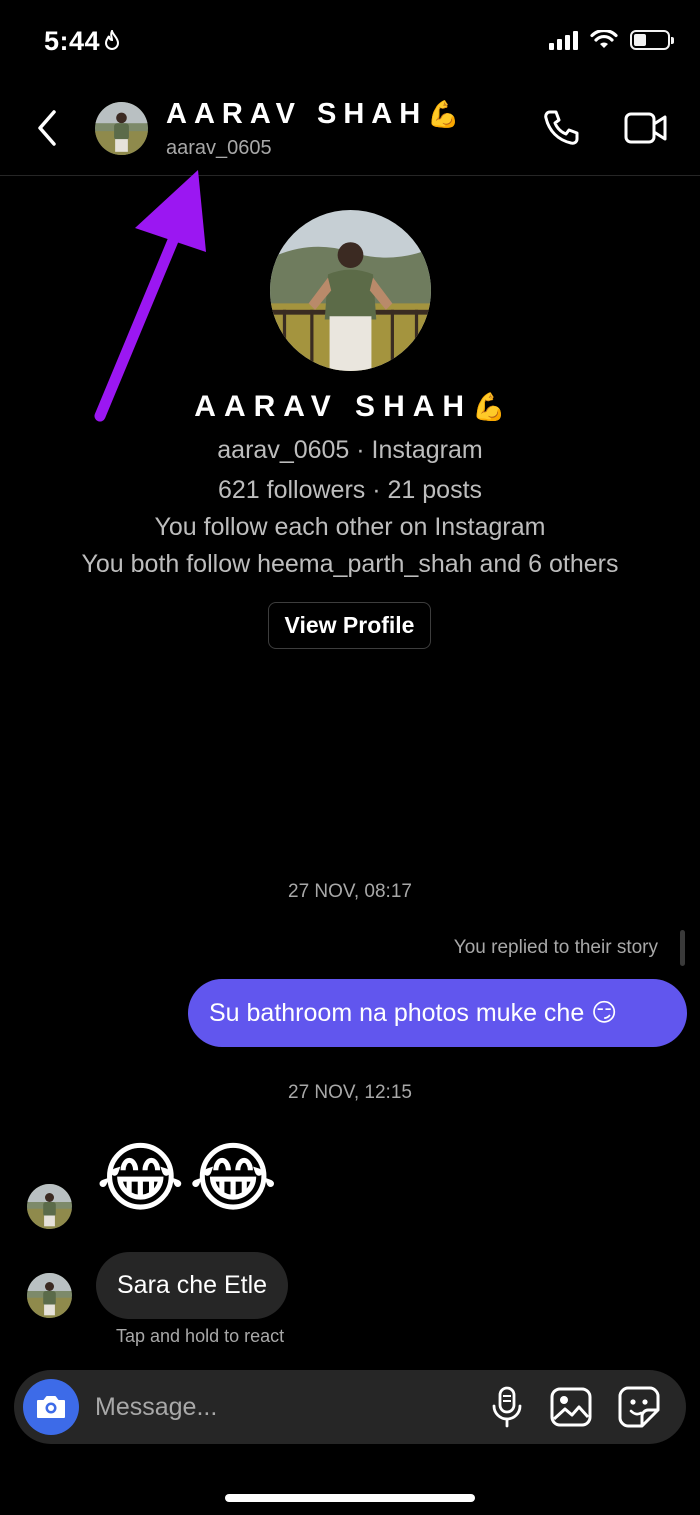  What do you see at coordinates (200, 1336) in the screenshot?
I see `react-hint: Tap and hold to react` at bounding box center [200, 1336].